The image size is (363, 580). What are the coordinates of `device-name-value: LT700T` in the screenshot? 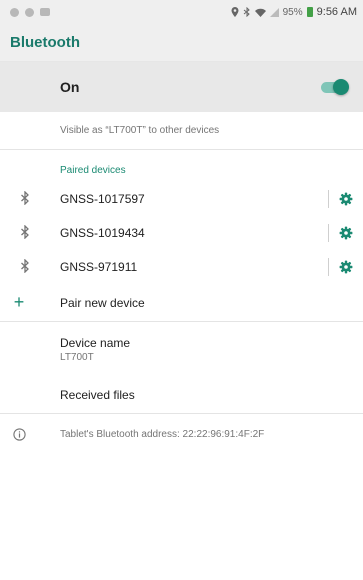 It's located at (77, 357).